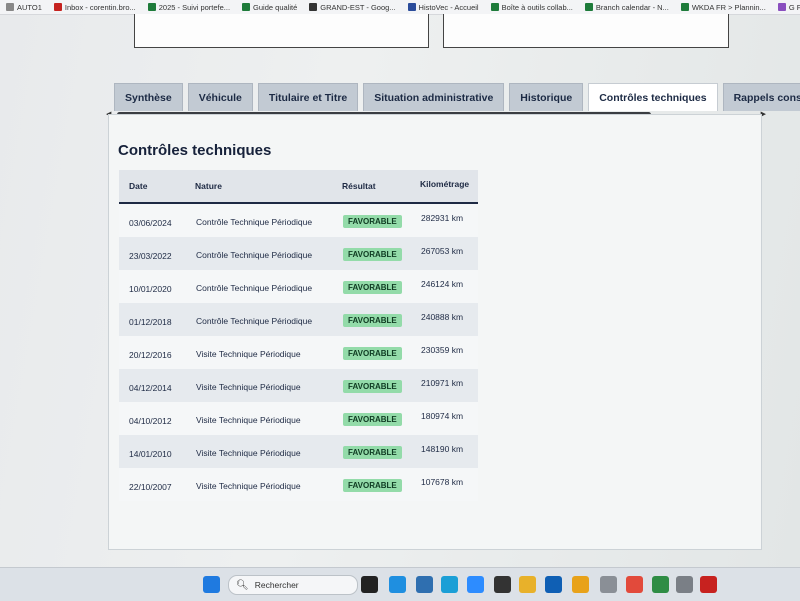 Image resolution: width=800 pixels, height=601 pixels. Describe the element at coordinates (442, 350) in the screenshot. I see `row-mileage: 230359 km` at that location.